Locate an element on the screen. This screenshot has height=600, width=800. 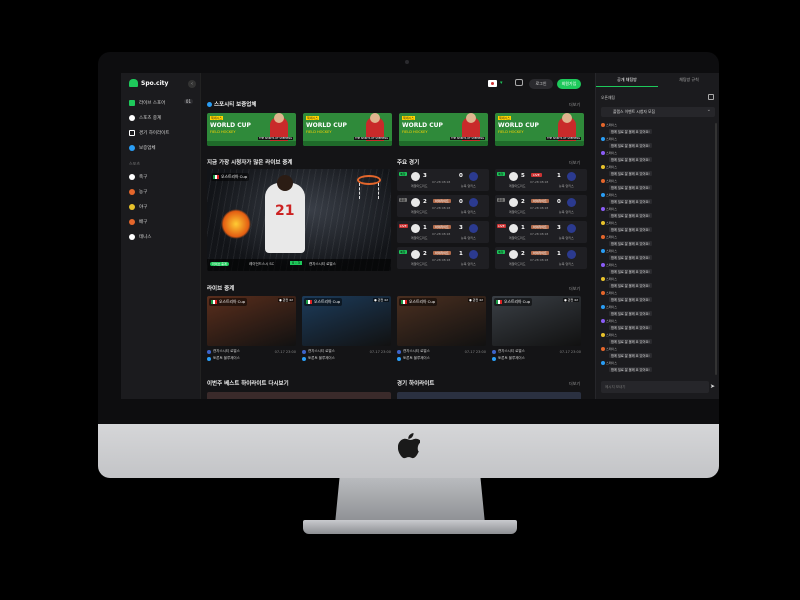
broadcast-icon is located at coordinates (132, 117).